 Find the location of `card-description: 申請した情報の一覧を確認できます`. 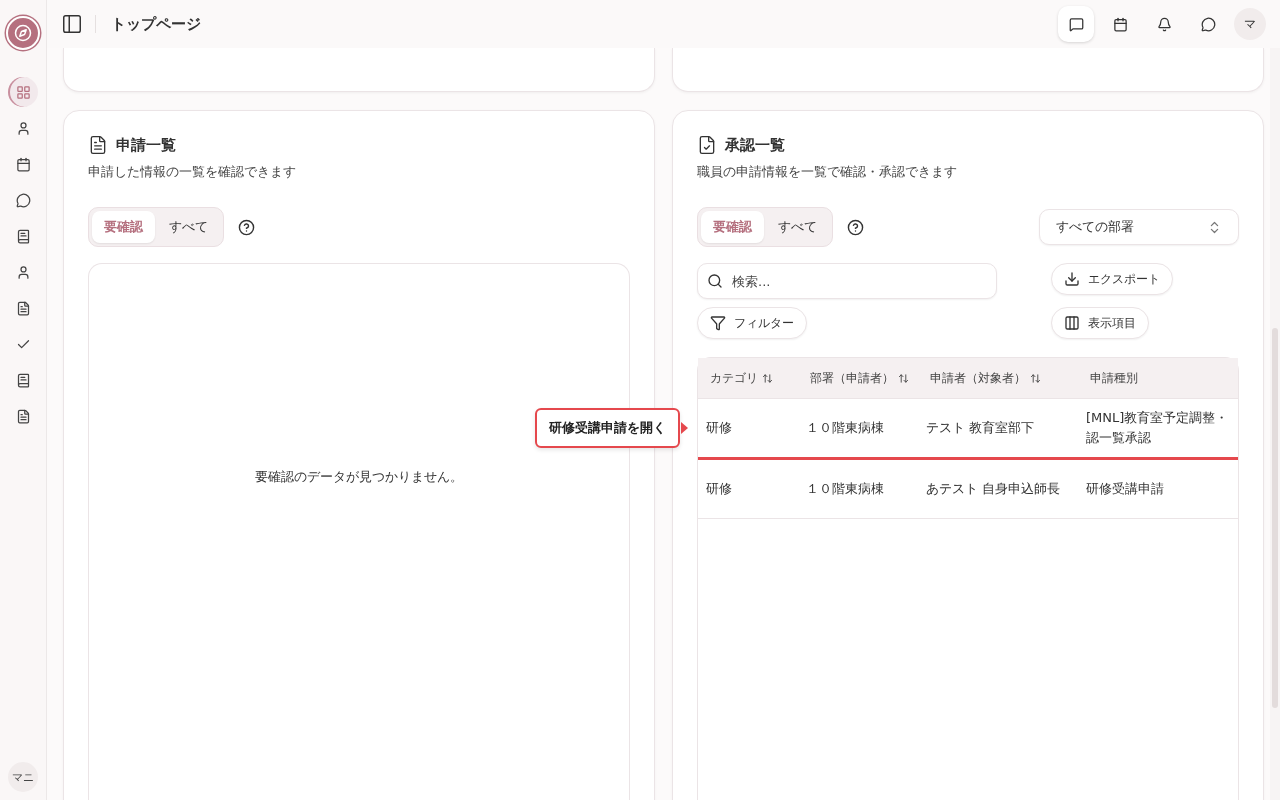

card-description: 申請した情報の一覧を確認できます is located at coordinates (192, 172).